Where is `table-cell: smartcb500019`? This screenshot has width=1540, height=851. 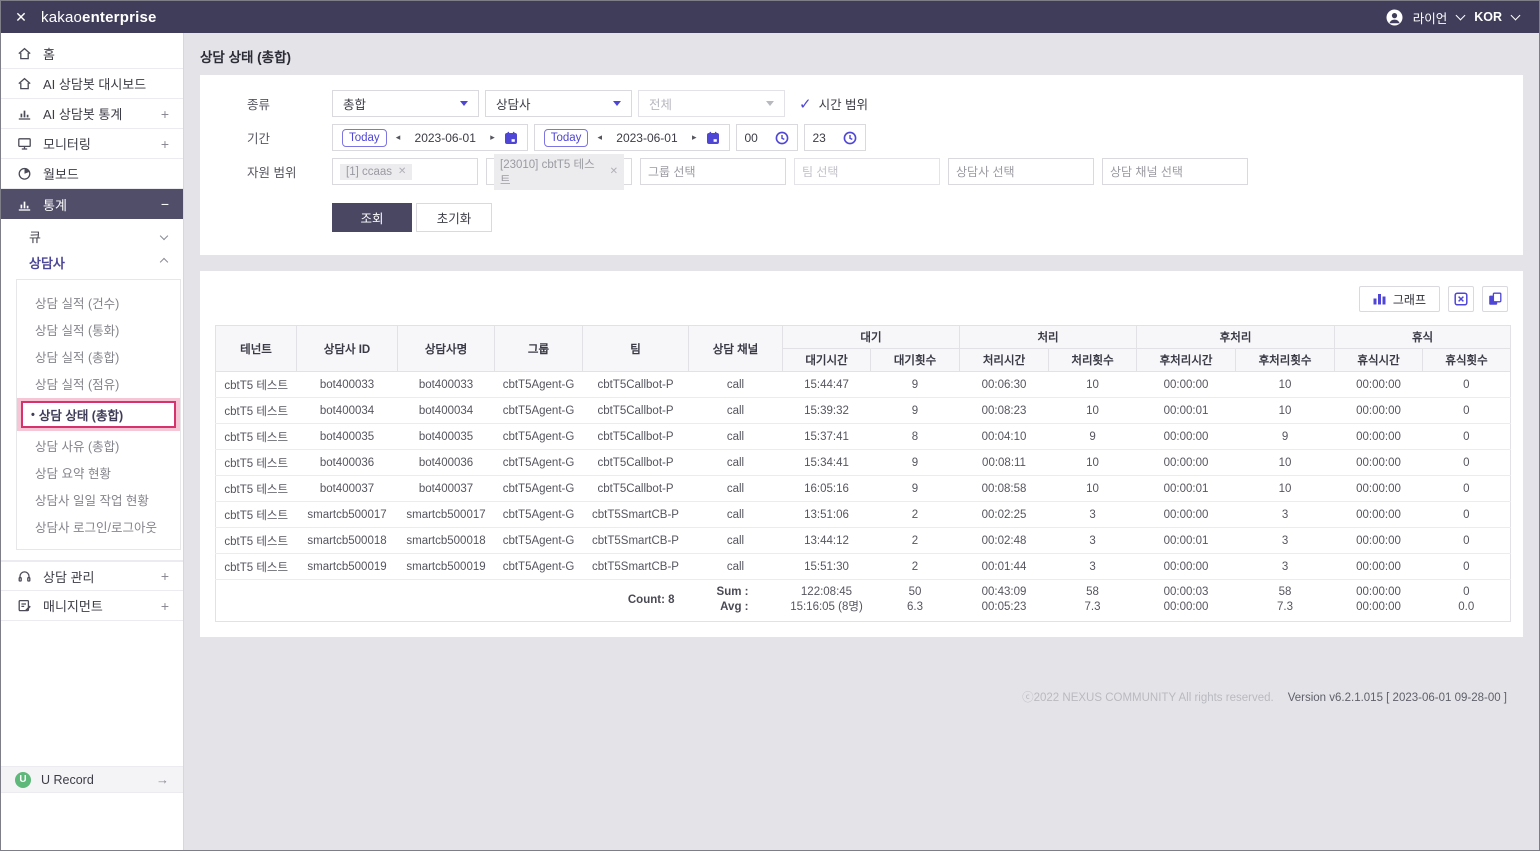 table-cell: smartcb500019 is located at coordinates (347, 566).